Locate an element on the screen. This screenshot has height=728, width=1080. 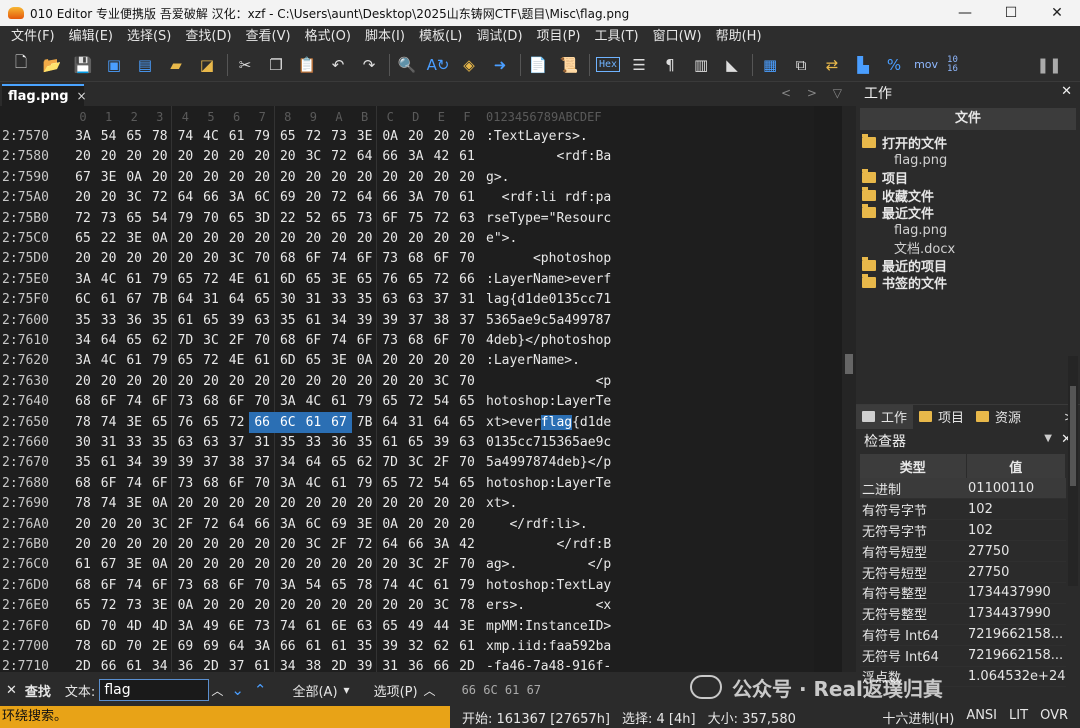
line-width-icon: ☰ is located at coordinates (639, 65).